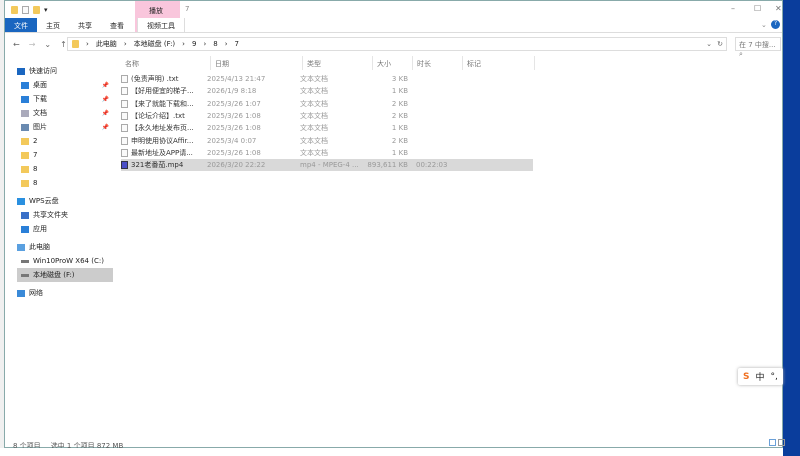 The height and width of the screenshot is (456, 800). Describe the element at coordinates (257, 63) in the screenshot. I see `column-date: 日期` at that location.